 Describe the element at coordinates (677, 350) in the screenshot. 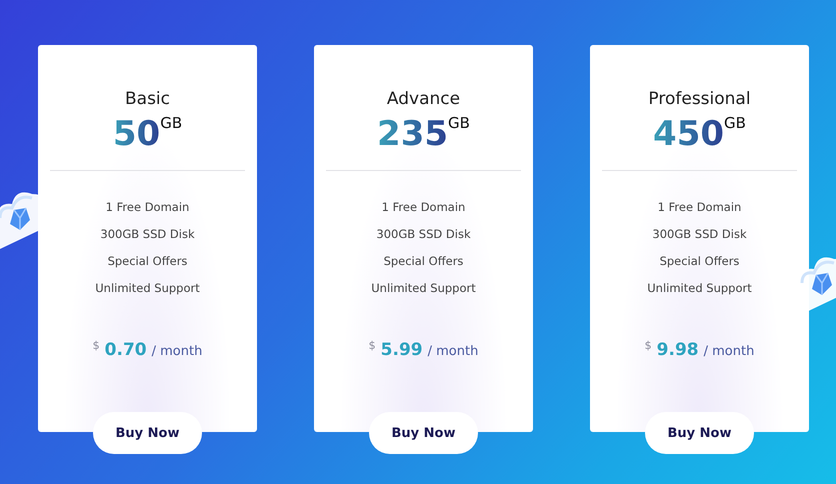

I see `price-amount: 9.98` at that location.